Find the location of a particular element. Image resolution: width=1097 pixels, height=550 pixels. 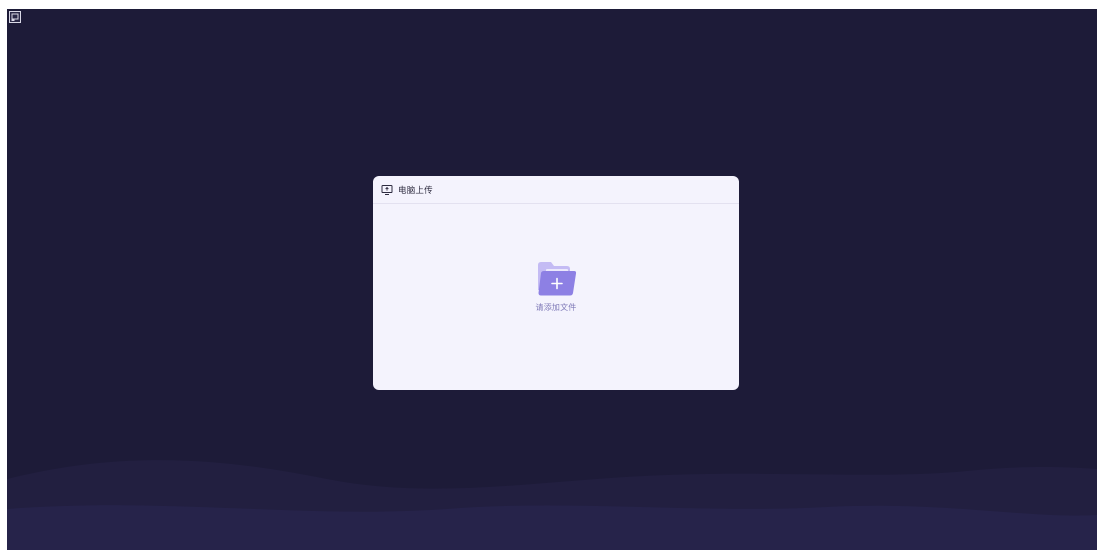

dialog-title: 电脑上传 is located at coordinates (415, 190).